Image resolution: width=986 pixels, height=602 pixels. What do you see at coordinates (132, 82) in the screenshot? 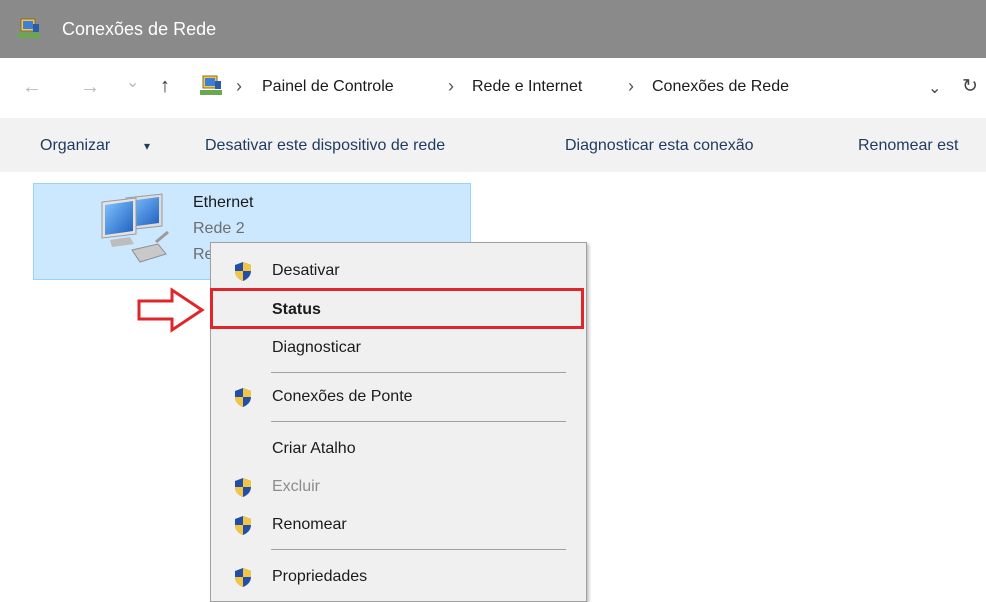
I see `recent-locations-chevron-icon: ⌄` at bounding box center [132, 82].